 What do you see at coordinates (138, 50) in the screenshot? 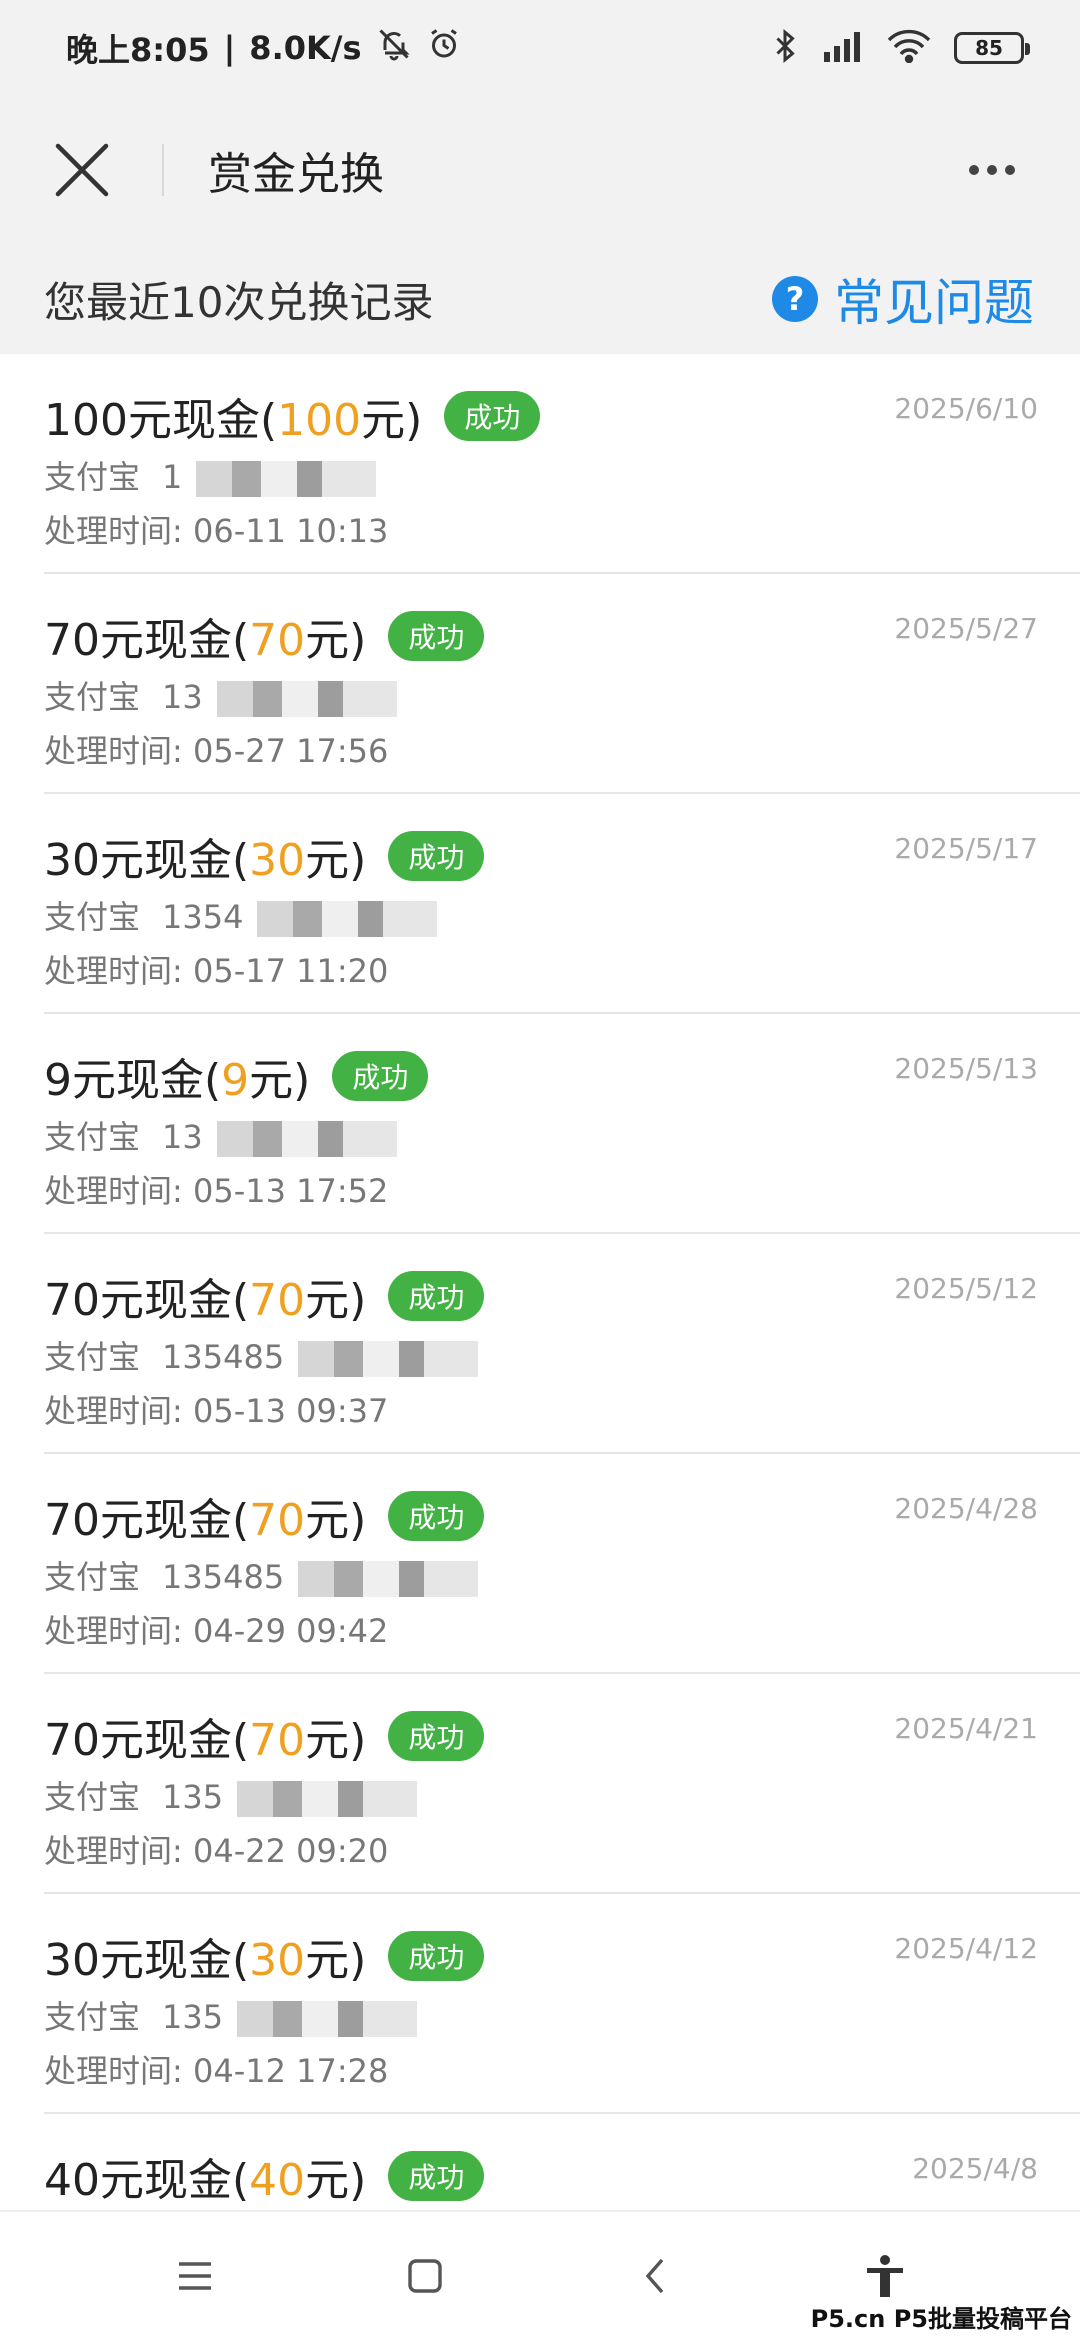
I see `status-time: 晚上8:05` at bounding box center [138, 50].